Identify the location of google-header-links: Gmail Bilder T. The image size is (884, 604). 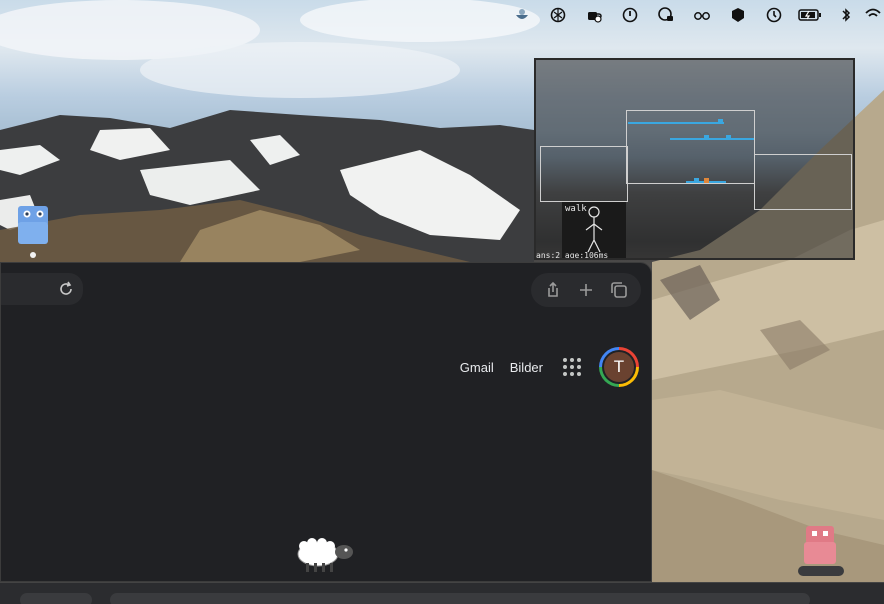
(549, 367).